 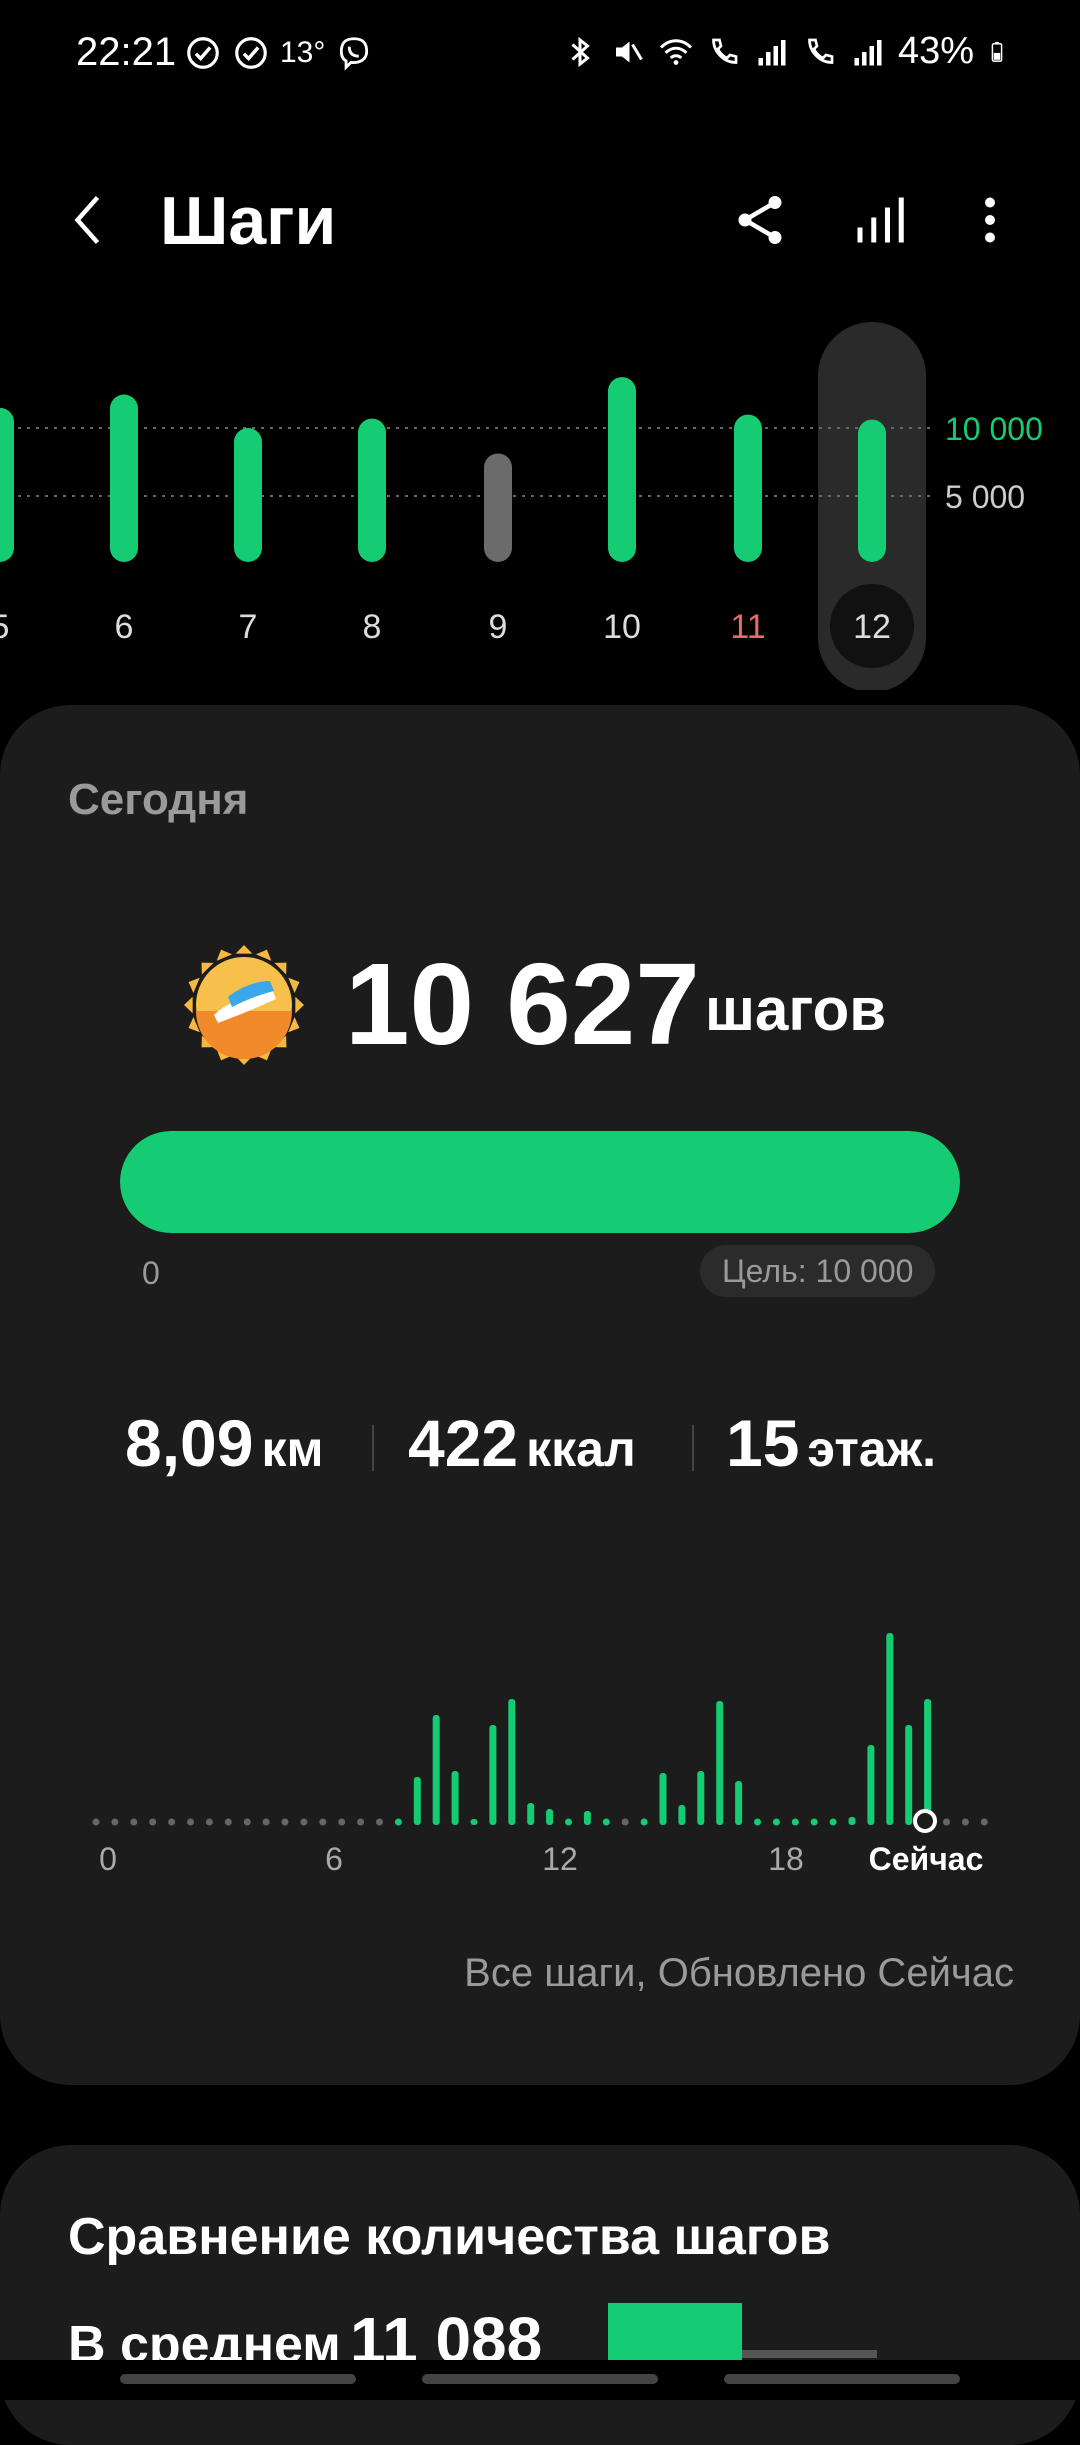 I want to click on calories-metric: 422 ккал, so click(x=522, y=1443).